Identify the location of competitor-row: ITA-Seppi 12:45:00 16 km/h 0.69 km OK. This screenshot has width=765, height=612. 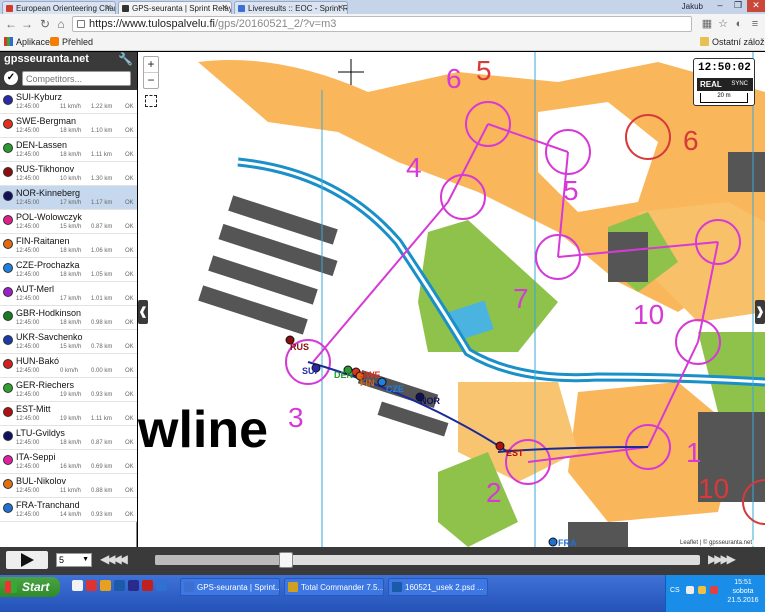
(68, 462).